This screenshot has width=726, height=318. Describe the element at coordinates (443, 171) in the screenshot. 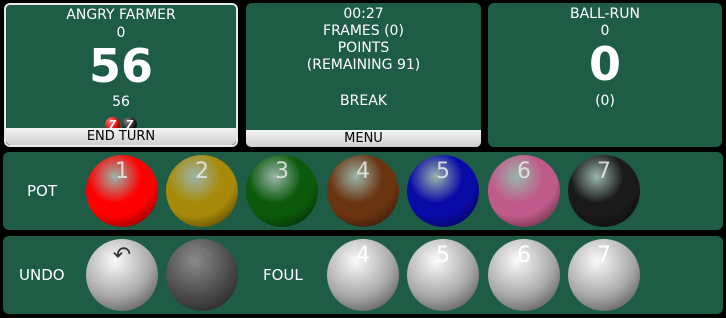

I see `pot-ball-number: 5` at that location.